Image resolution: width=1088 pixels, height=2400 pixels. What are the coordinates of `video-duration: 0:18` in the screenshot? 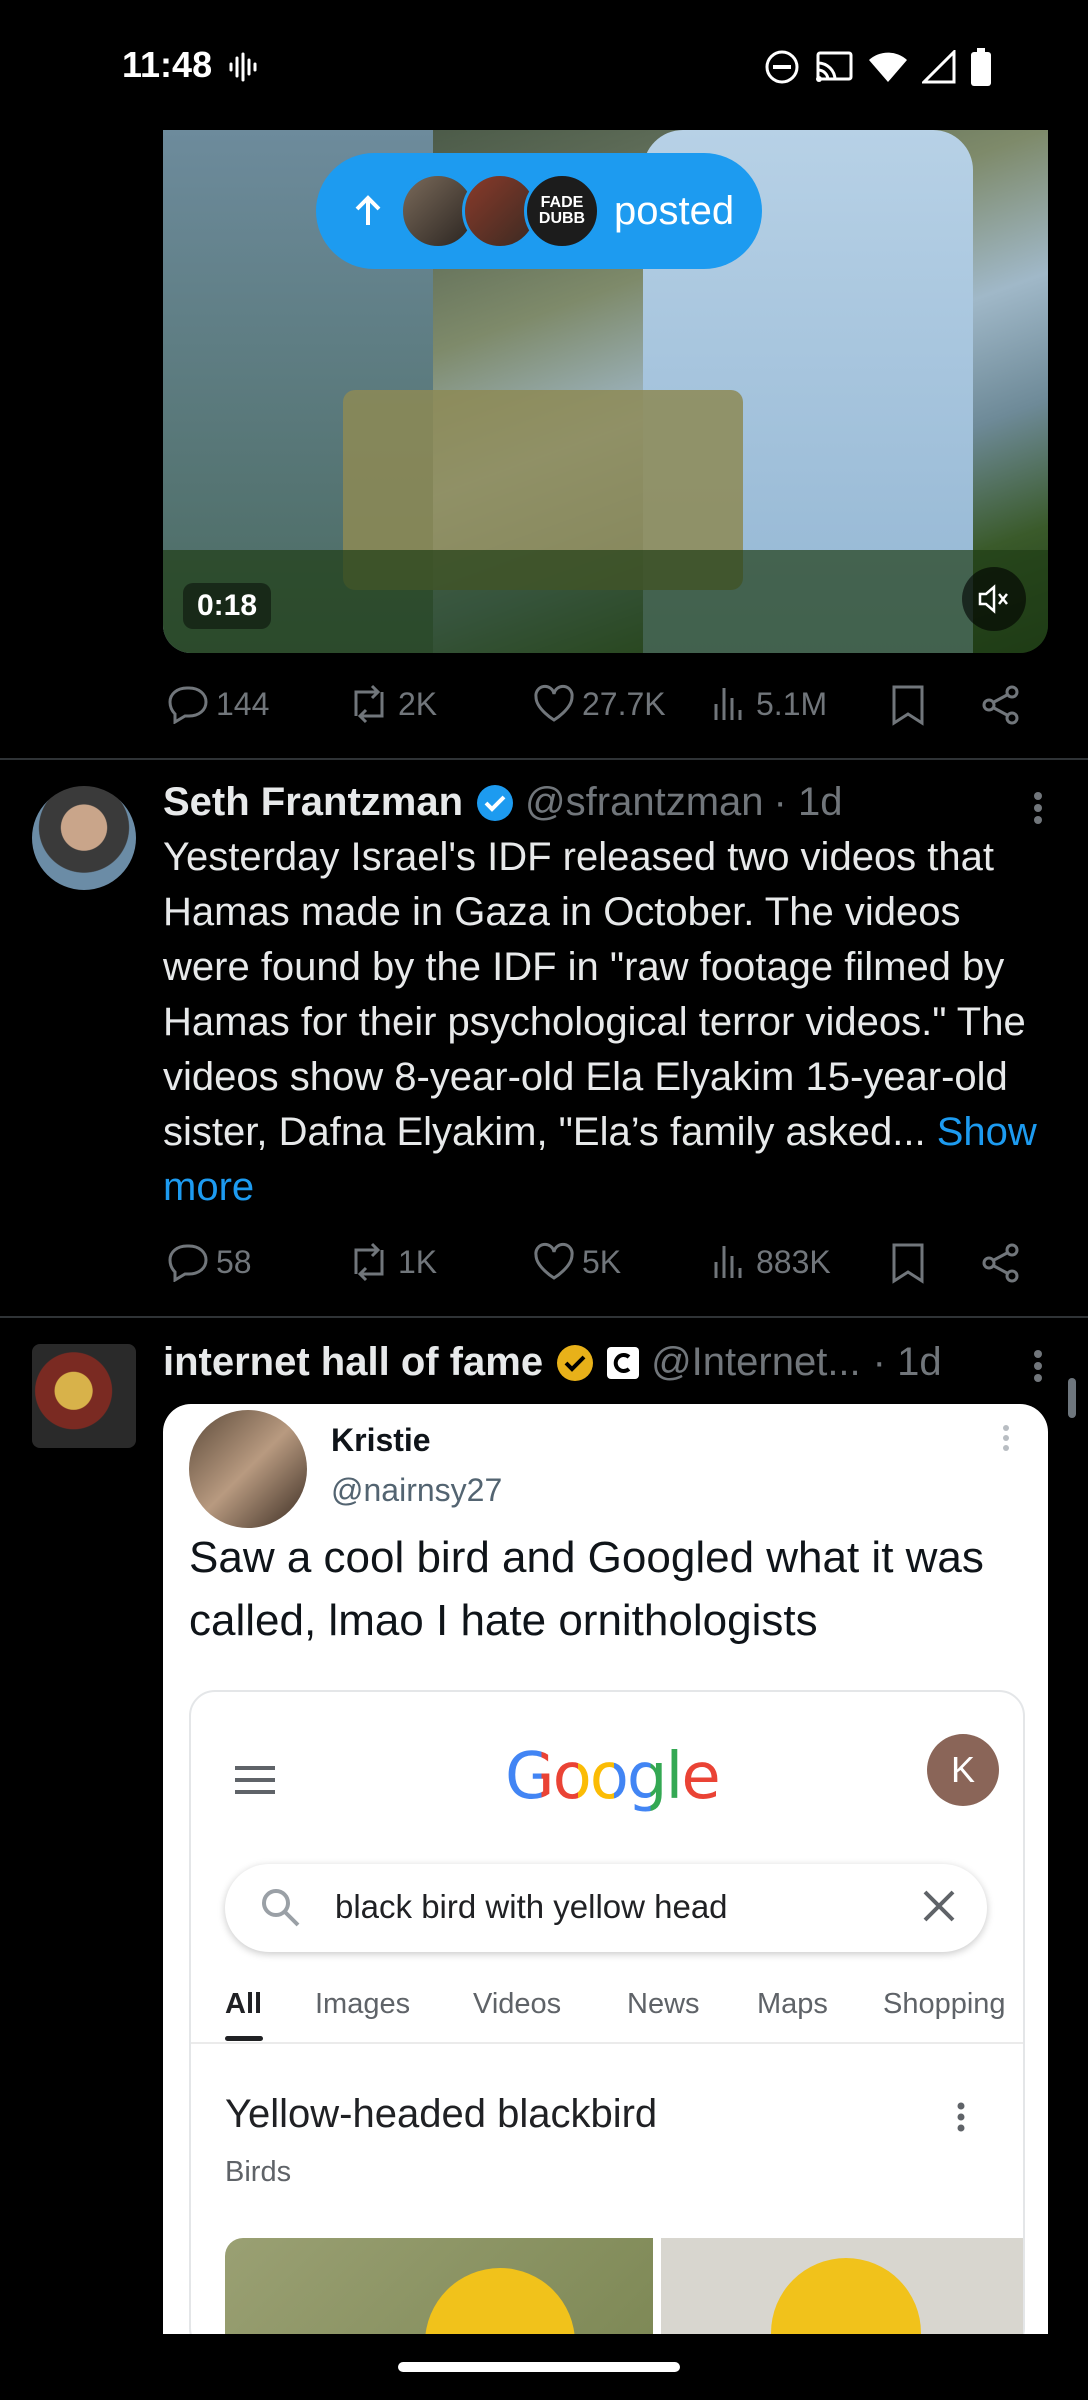 It's located at (227, 606).